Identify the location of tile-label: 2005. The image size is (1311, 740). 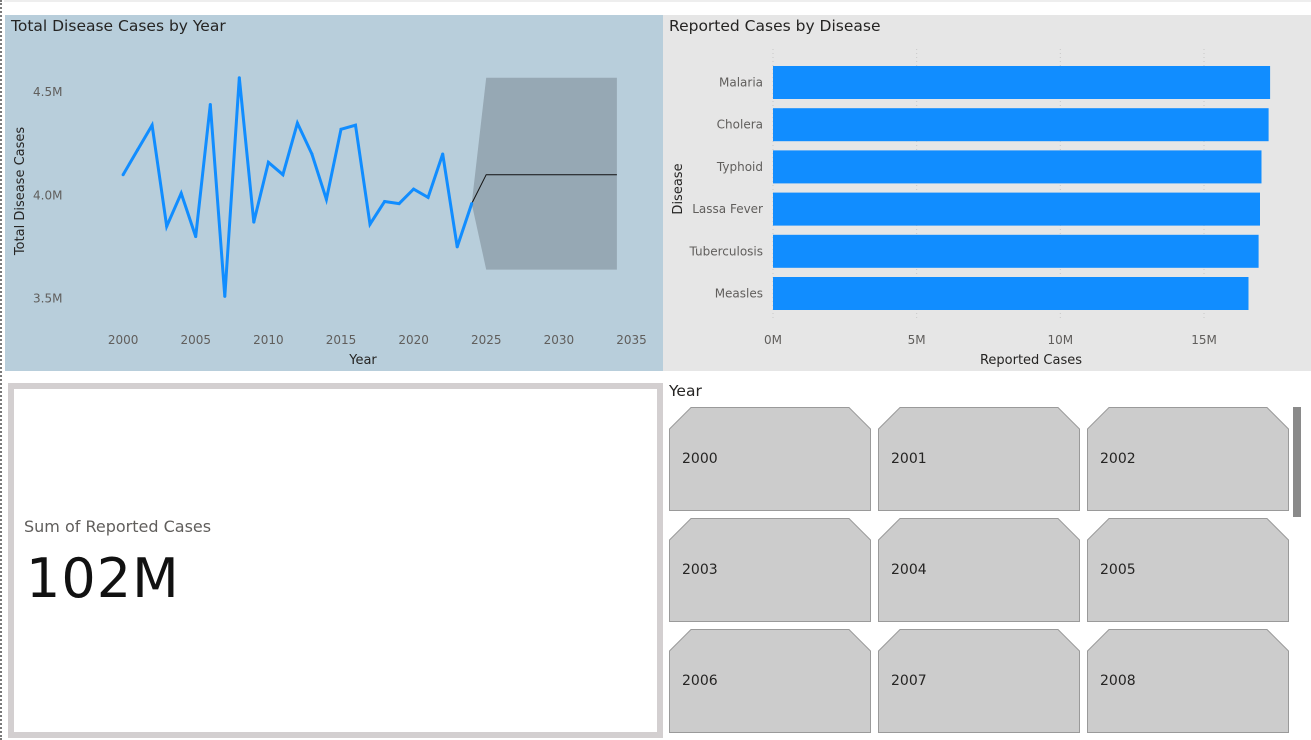
(1118, 570).